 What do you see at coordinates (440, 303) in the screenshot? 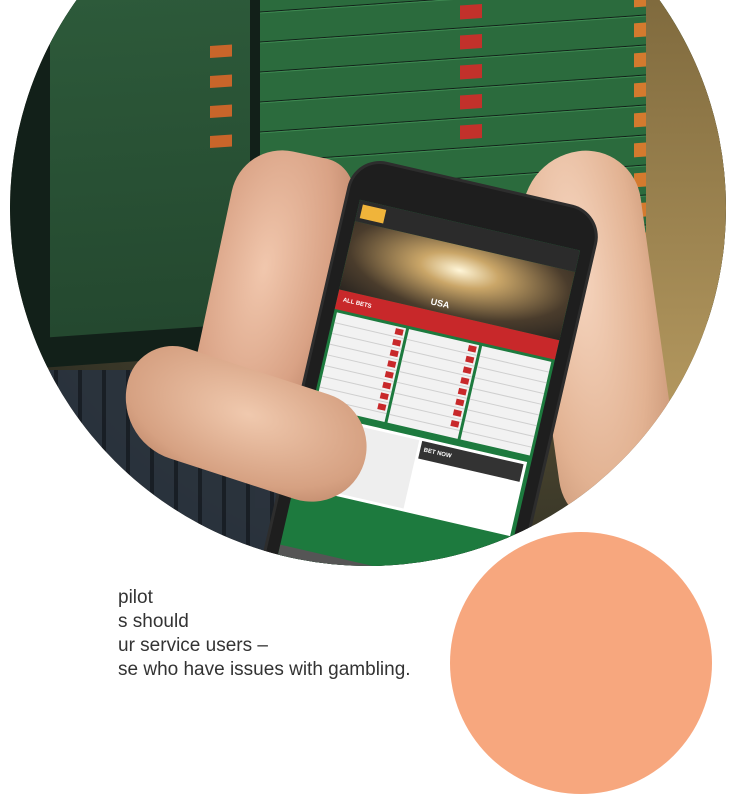
I see `hero-badge: USA` at bounding box center [440, 303].